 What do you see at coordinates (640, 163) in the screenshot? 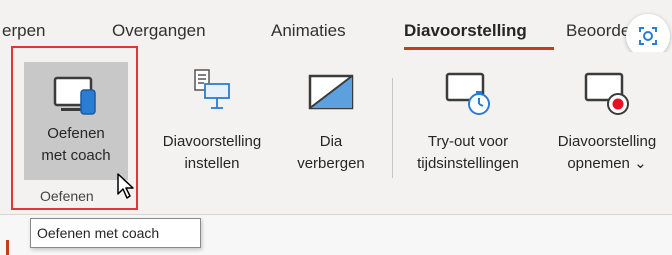
I see `chevron-down-icon: ⌄` at bounding box center [640, 163].